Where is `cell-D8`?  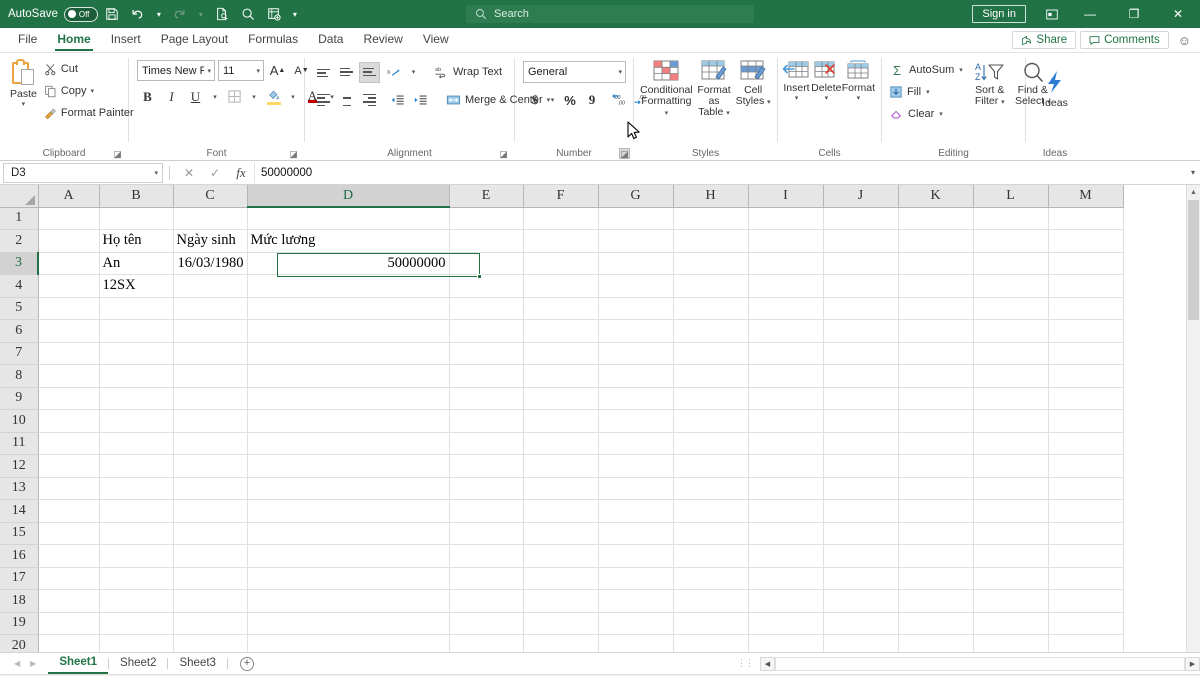 cell-D8 is located at coordinates (348, 376).